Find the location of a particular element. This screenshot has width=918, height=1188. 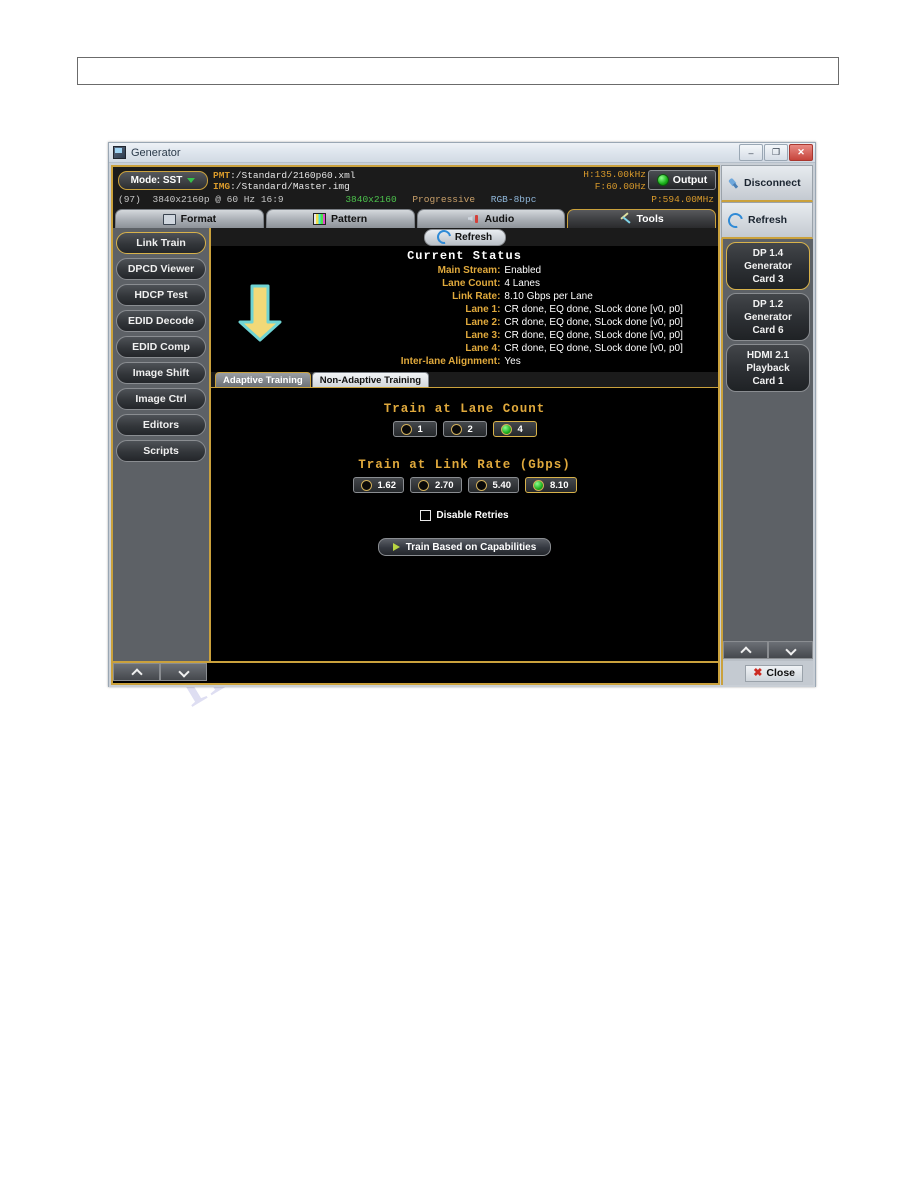

radio-label: 8.10 is located at coordinates (559, 485).